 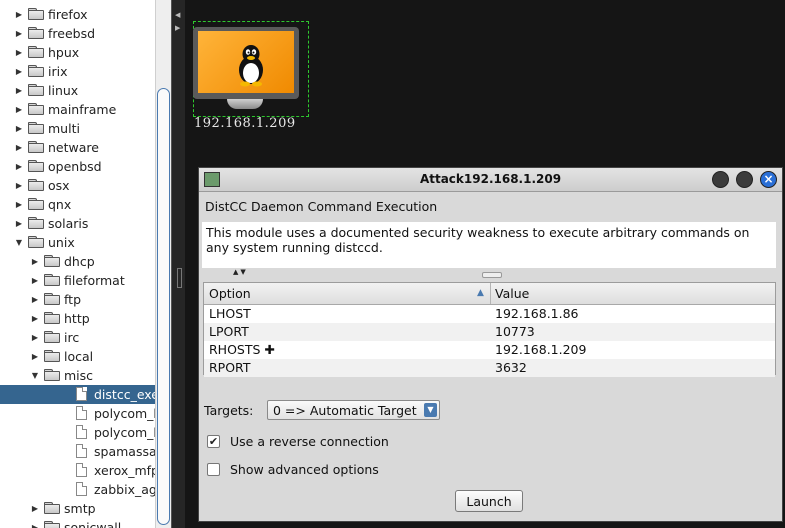 I want to click on collapse-left-arrow-icon: ◀, so click(x=177, y=15).